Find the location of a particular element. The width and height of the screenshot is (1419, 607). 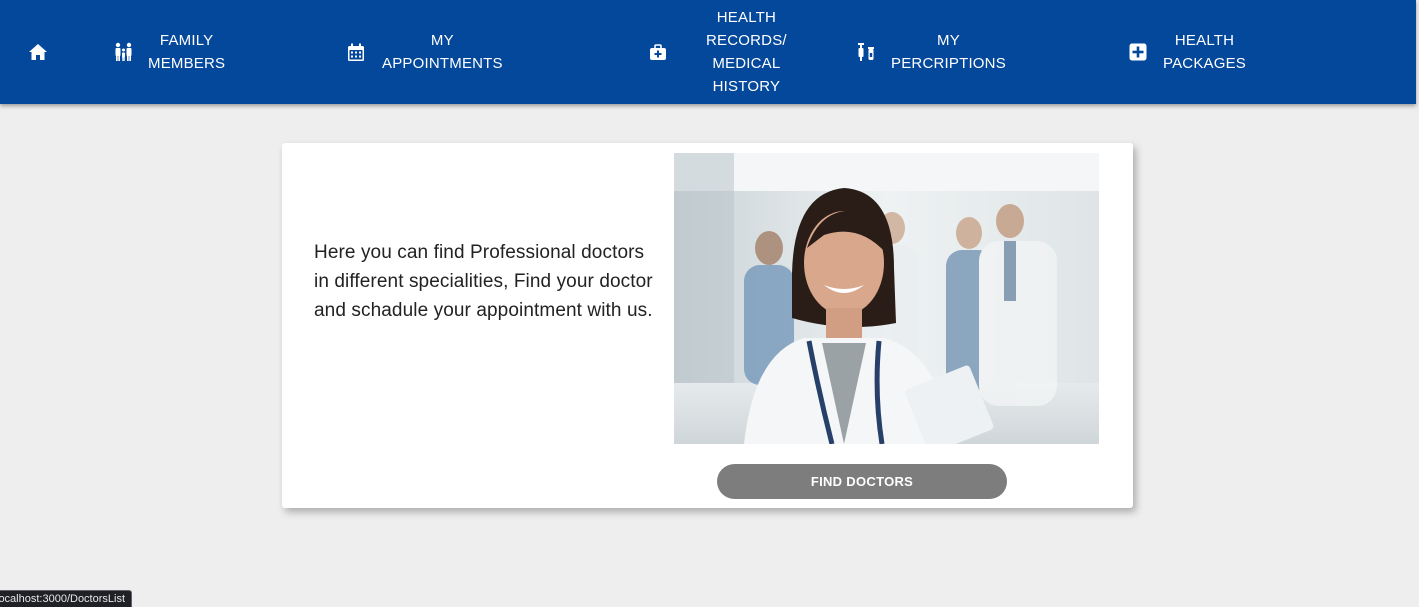

nav-health-packages-label: HEALTH PACKAGES is located at coordinates (1205, 52).